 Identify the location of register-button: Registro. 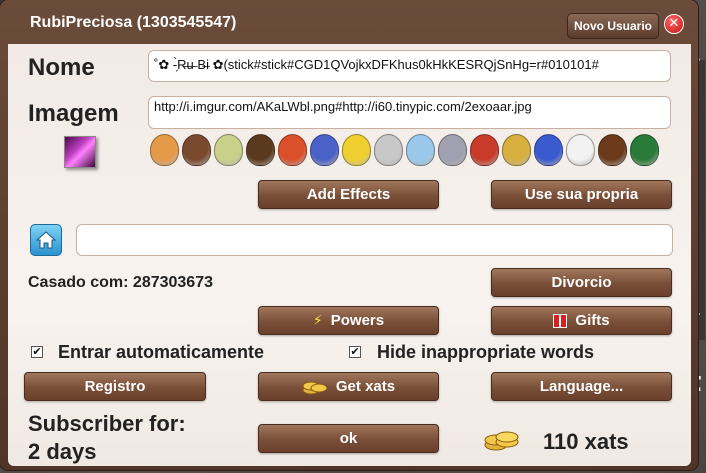
(115, 386).